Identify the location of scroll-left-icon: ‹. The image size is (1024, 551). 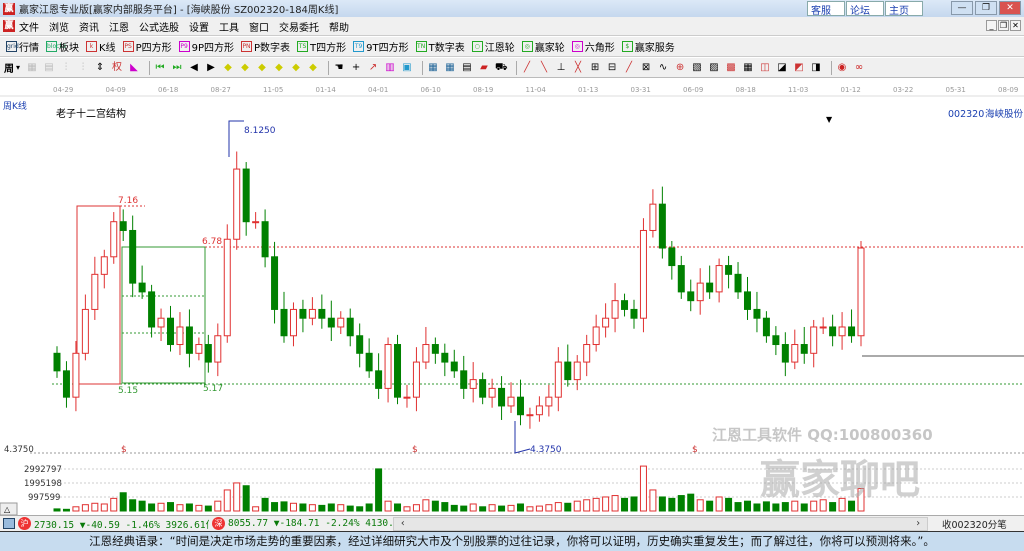
(403, 524).